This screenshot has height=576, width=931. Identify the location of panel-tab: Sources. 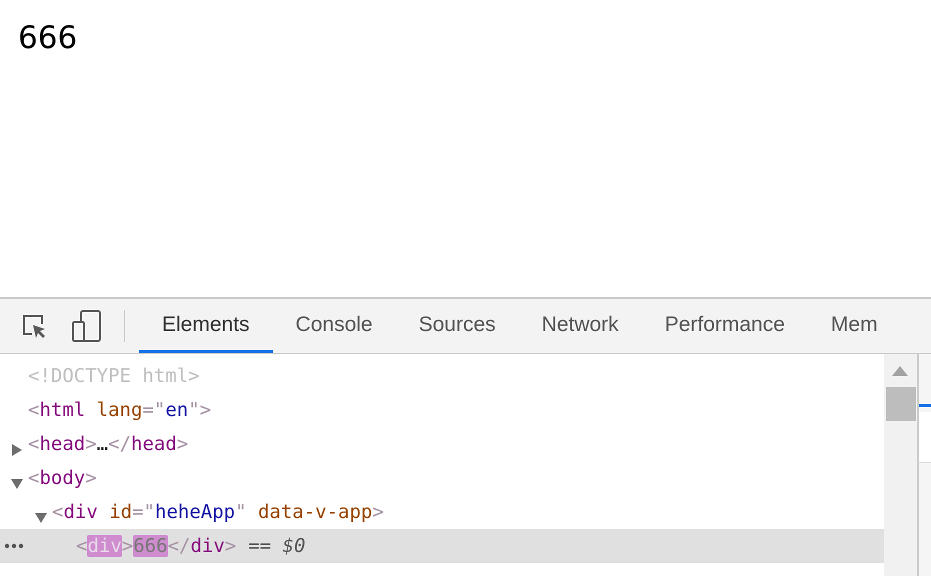
(457, 326).